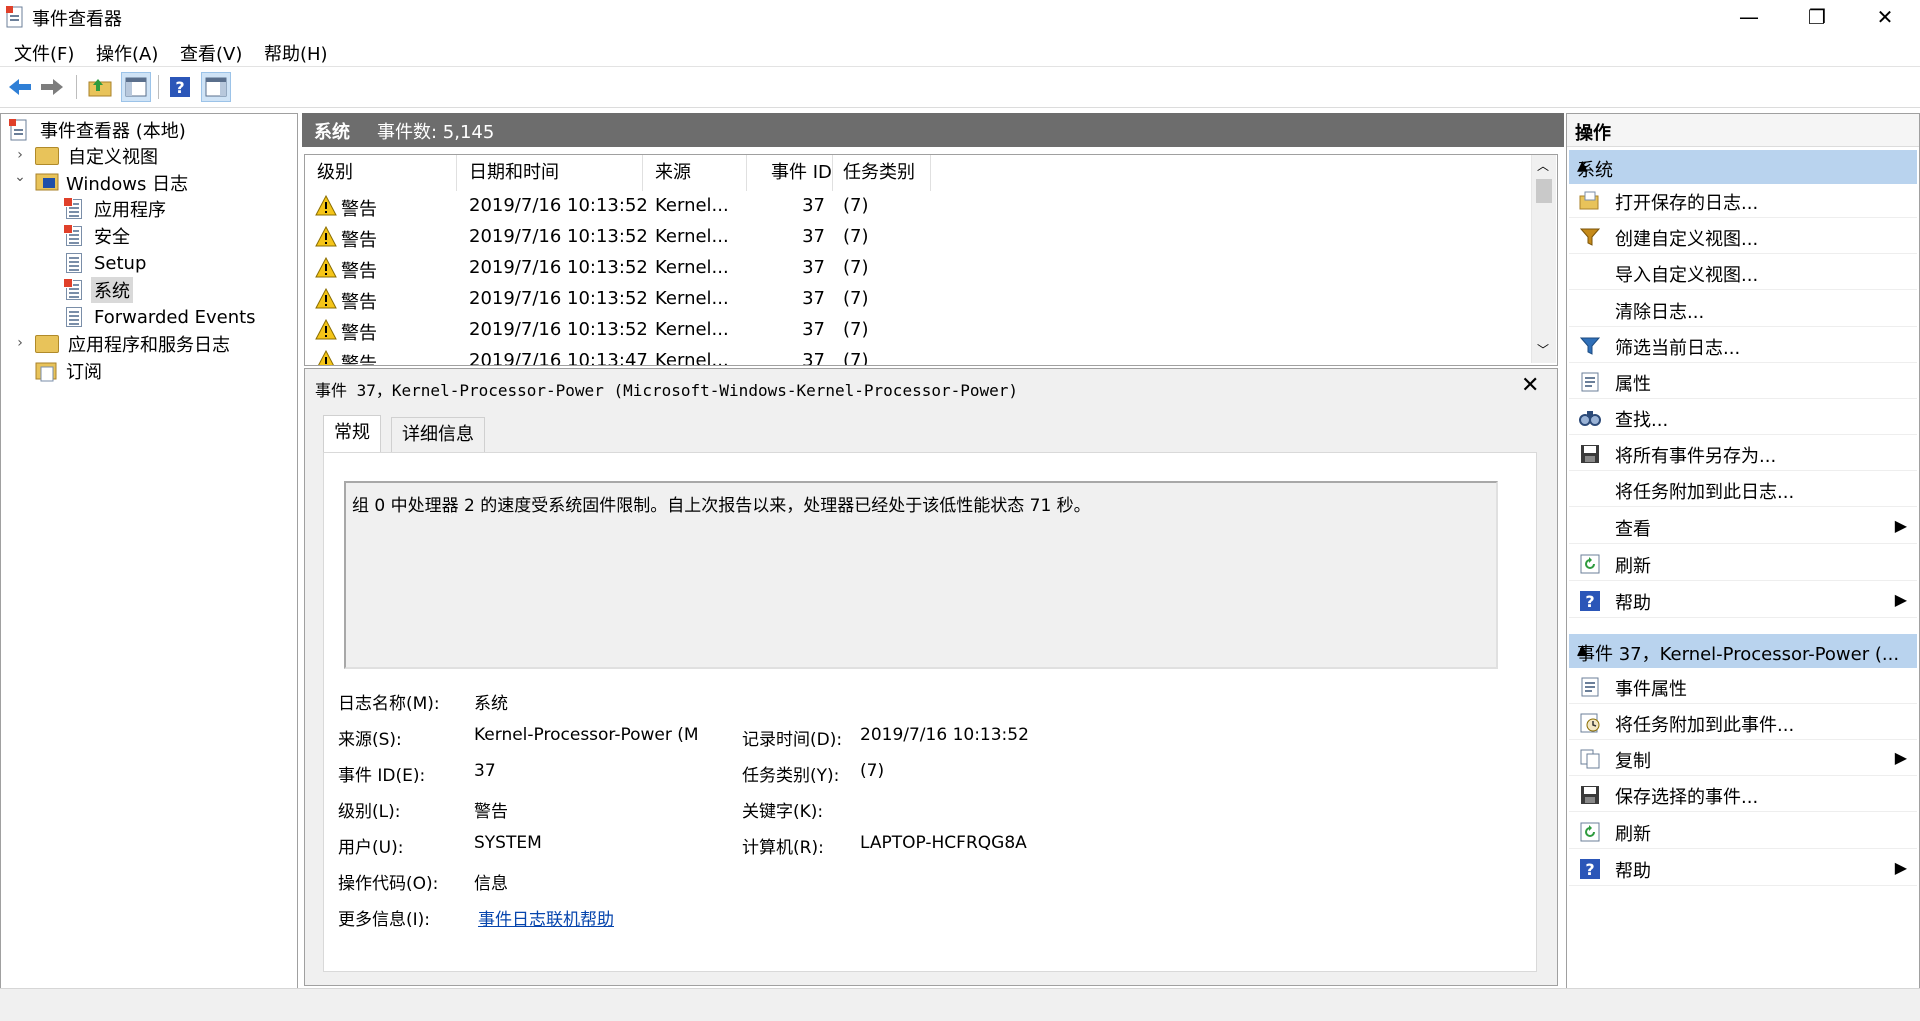  What do you see at coordinates (352, 435) in the screenshot?
I see `tab-general: 常规` at bounding box center [352, 435].